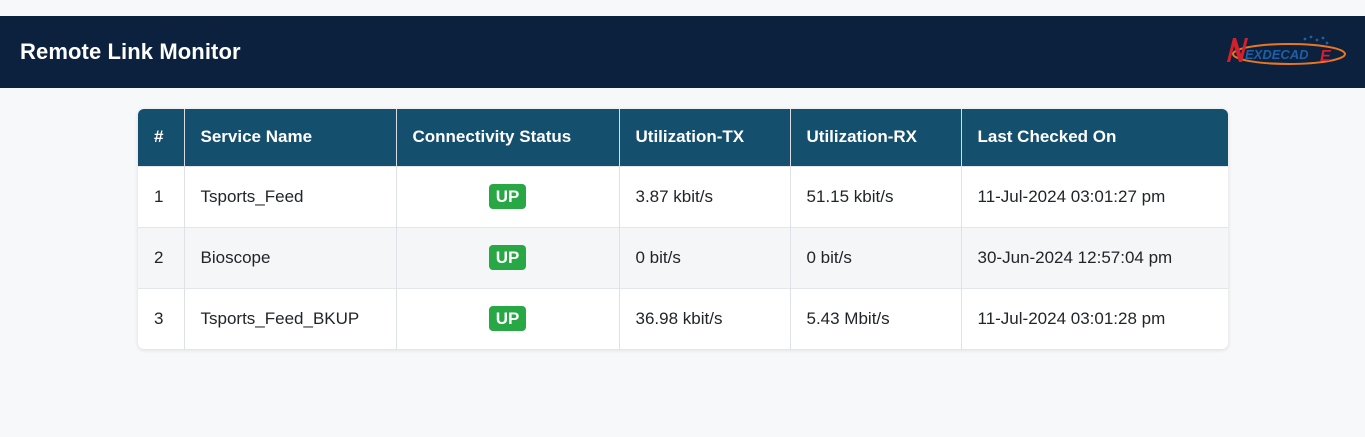  Describe the element at coordinates (290, 137) in the screenshot. I see `column-header-service-name: Service Name` at that location.